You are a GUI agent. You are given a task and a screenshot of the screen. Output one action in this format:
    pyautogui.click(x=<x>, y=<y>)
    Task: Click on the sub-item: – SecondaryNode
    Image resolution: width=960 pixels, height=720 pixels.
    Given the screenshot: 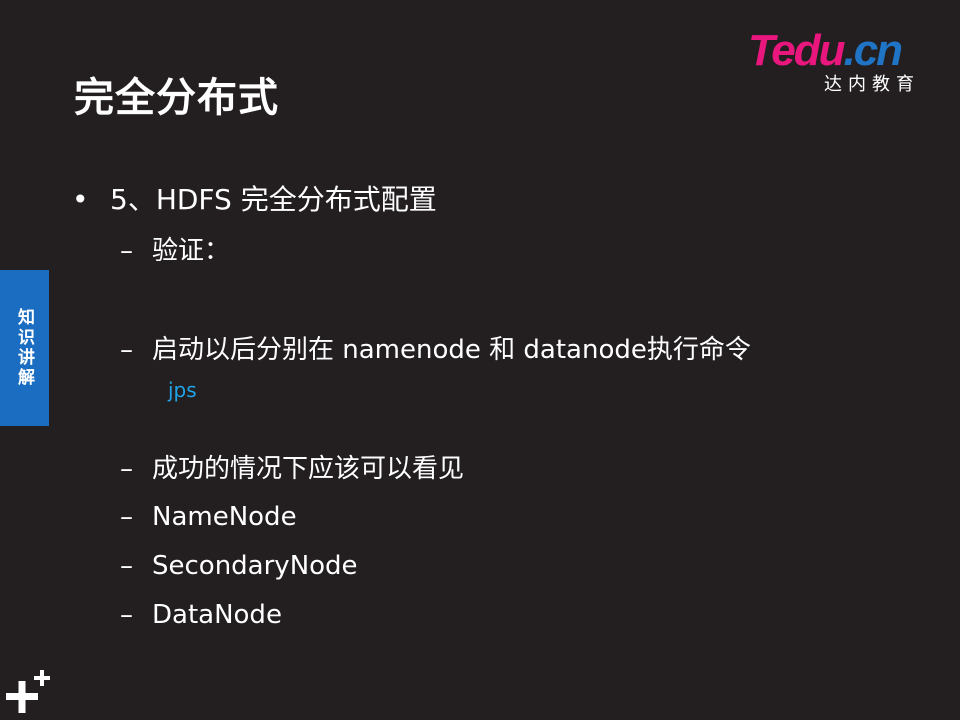 What is the action you would take?
    pyautogui.click(x=239, y=566)
    